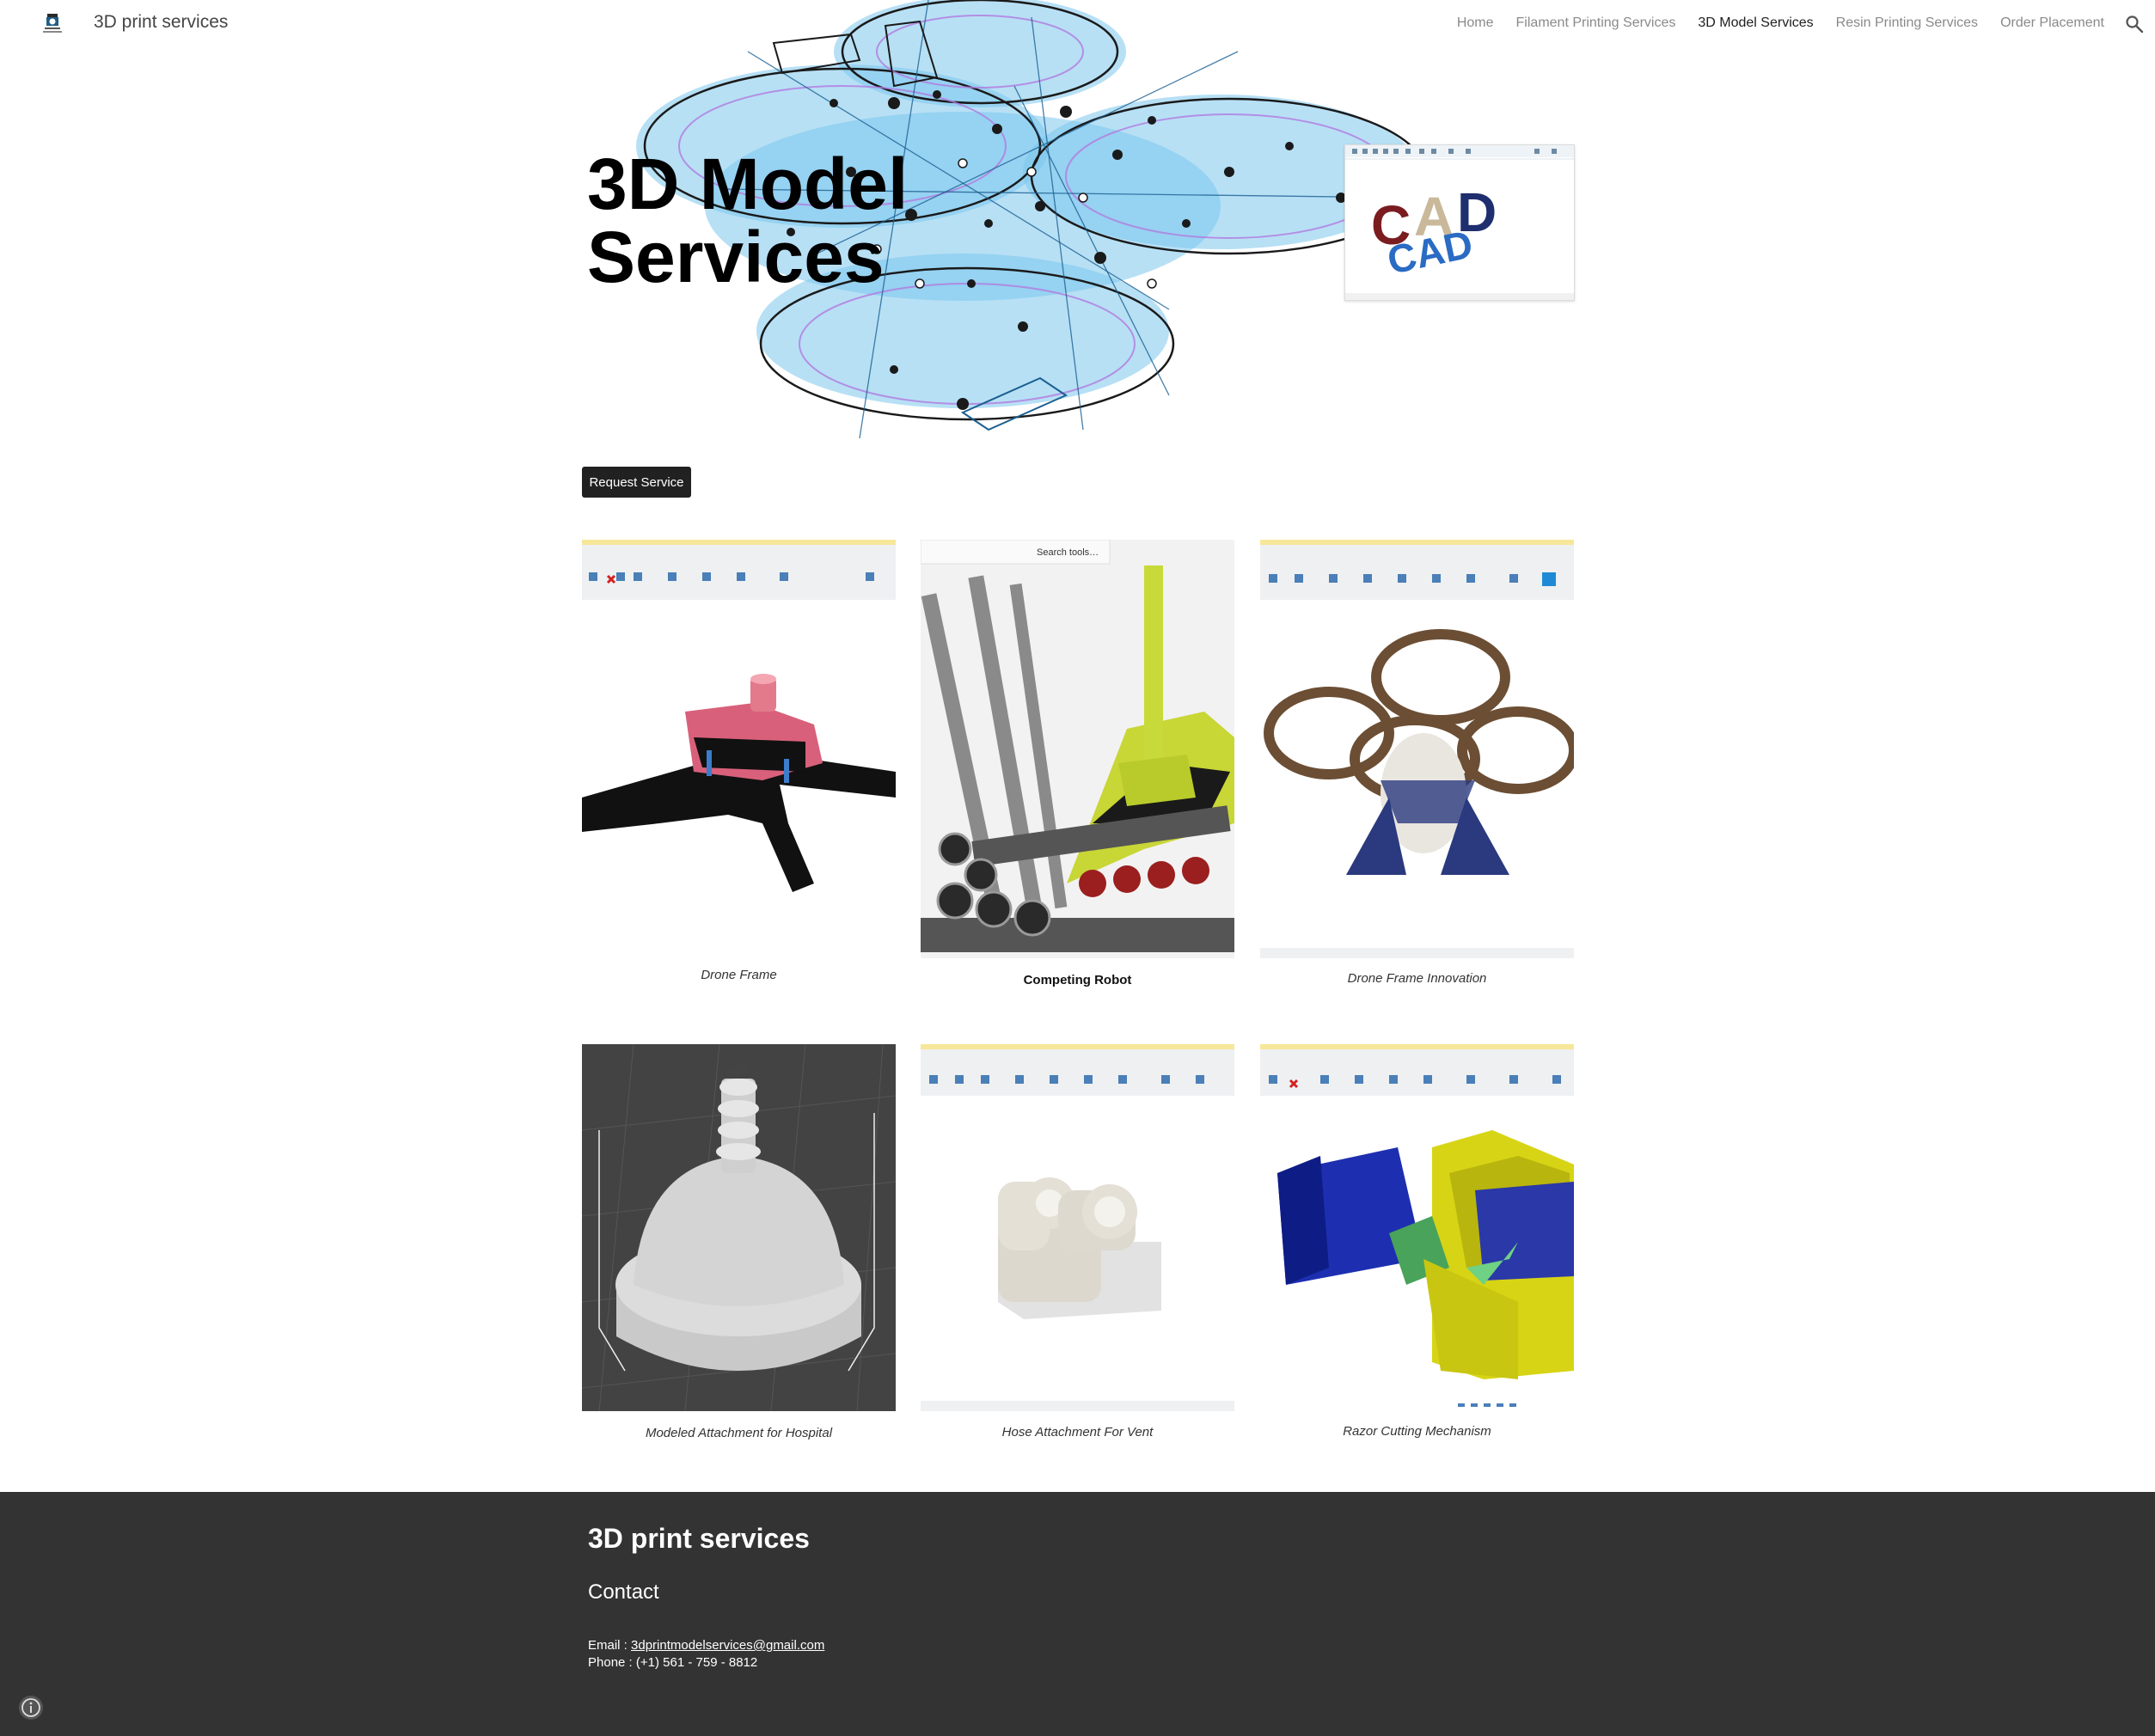 The width and height of the screenshot is (2155, 1736). I want to click on gallery-caption: Drone Frame, so click(739, 975).